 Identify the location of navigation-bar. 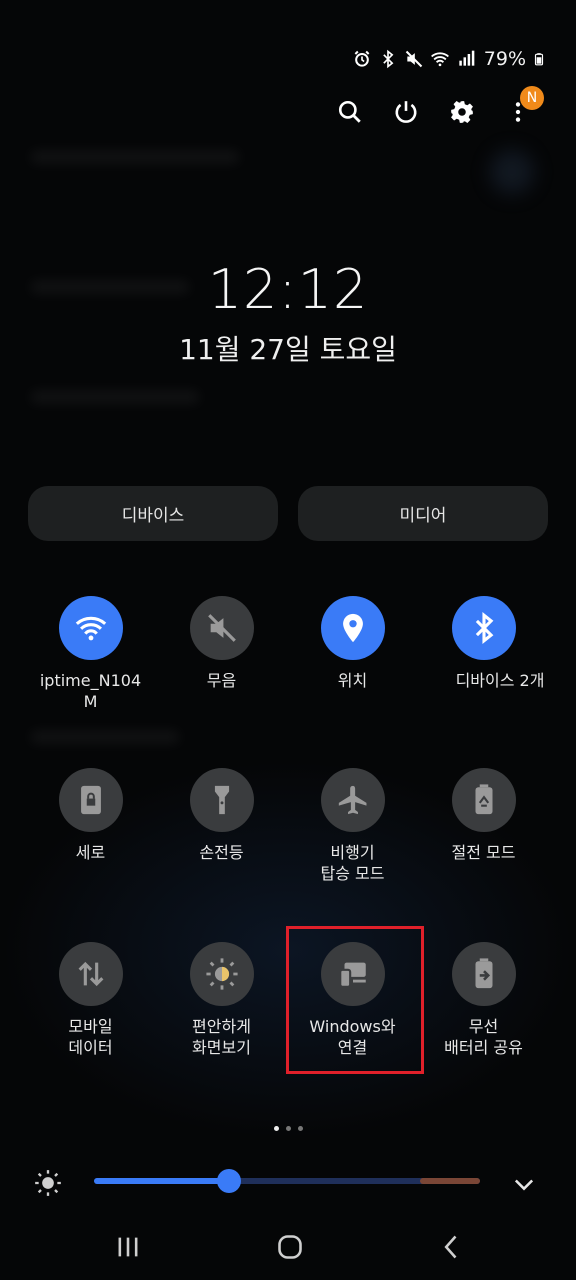
(288, 1247).